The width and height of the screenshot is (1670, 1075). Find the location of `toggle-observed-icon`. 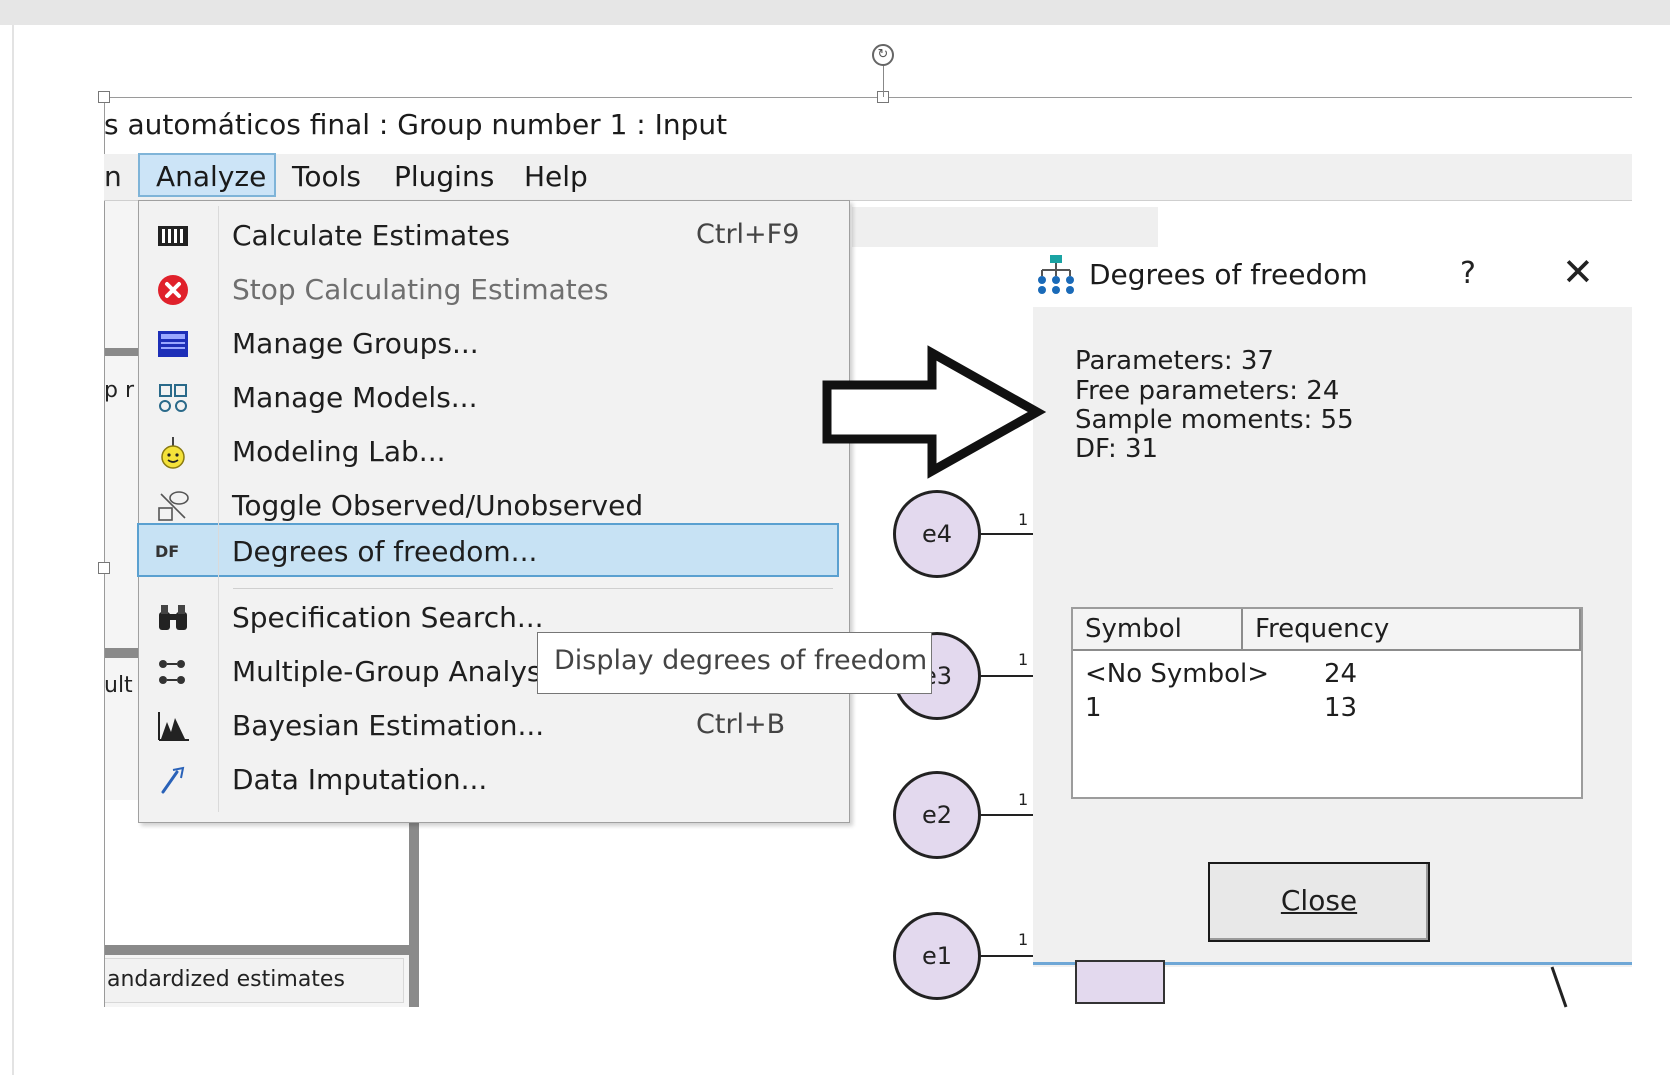

toggle-observed-icon is located at coordinates (173, 506).